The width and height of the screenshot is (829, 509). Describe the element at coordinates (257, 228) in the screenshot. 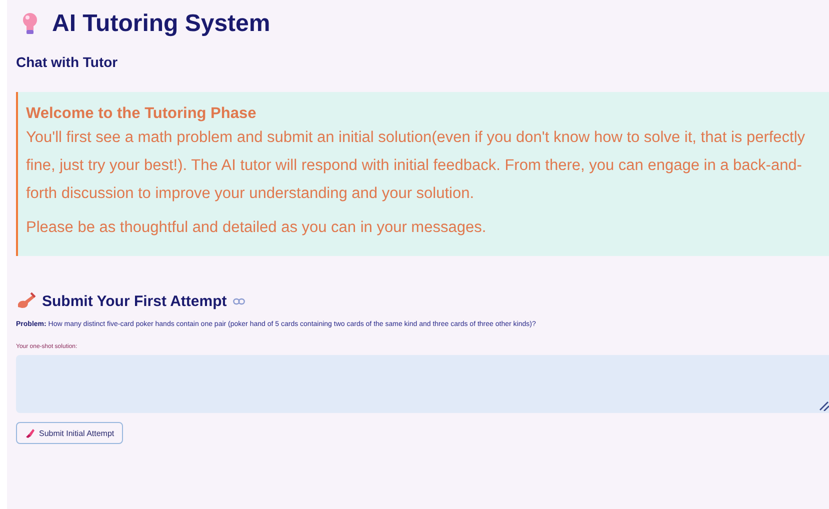

I see `info-text: Please be as thoughtful and detailed as you can in your messages.` at that location.